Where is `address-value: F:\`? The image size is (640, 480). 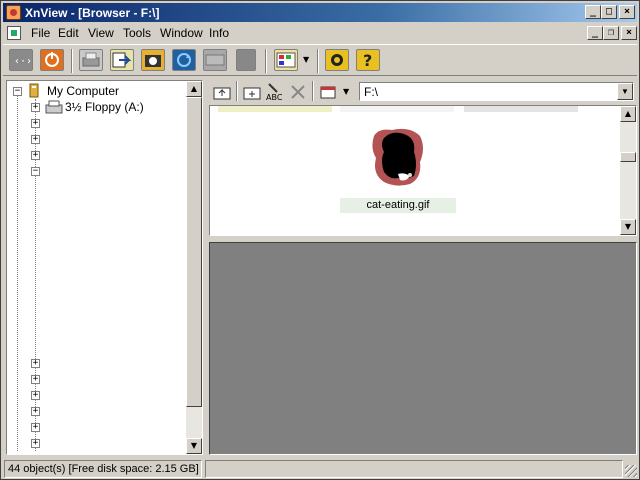 address-value: F:\ is located at coordinates (371, 92).